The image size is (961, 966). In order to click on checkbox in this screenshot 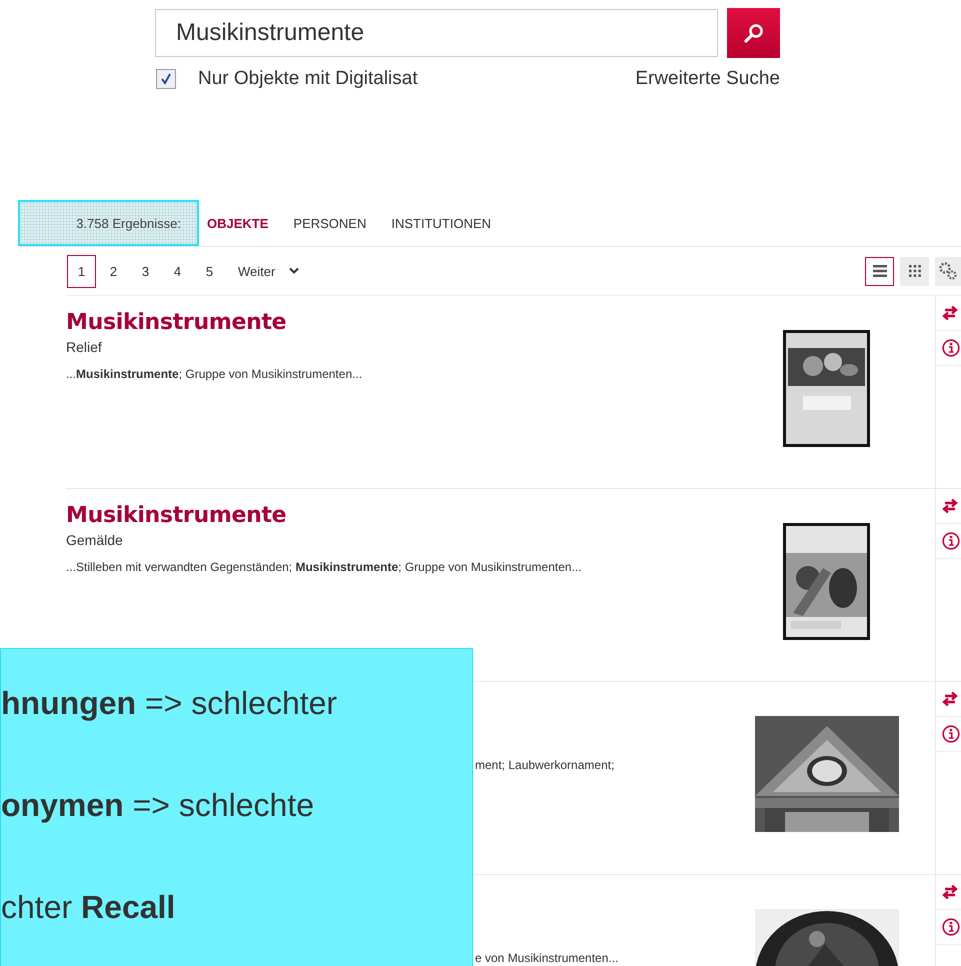, I will do `click(166, 79)`.